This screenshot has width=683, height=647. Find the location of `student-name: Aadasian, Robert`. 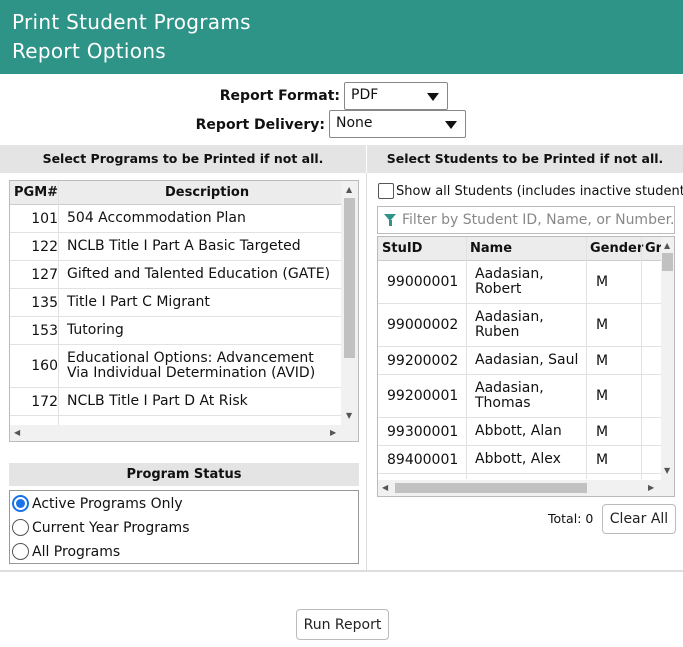

student-name: Aadasian, Robert is located at coordinates (509, 281).